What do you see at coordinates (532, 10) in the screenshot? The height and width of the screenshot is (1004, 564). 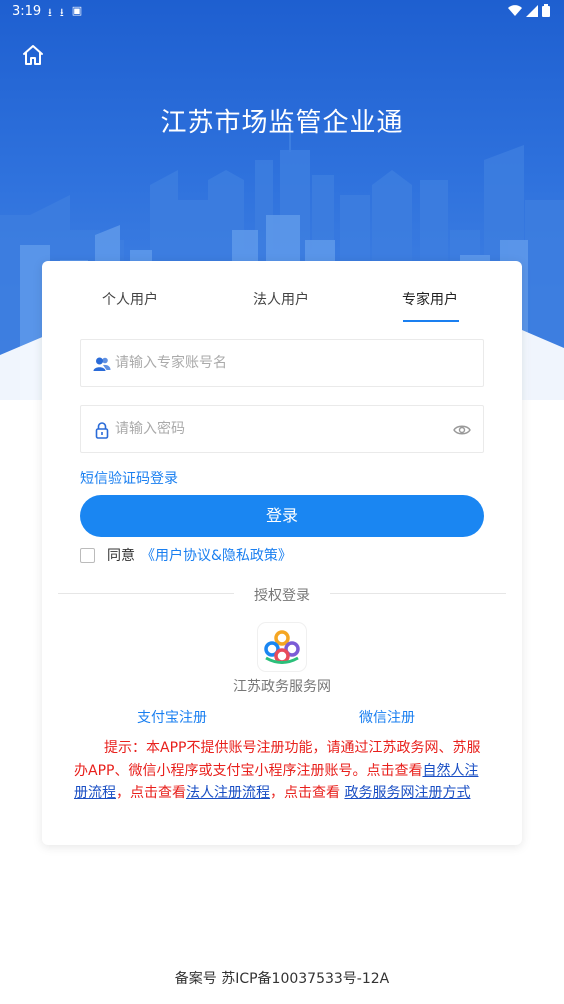 I see `signal-icon` at bounding box center [532, 10].